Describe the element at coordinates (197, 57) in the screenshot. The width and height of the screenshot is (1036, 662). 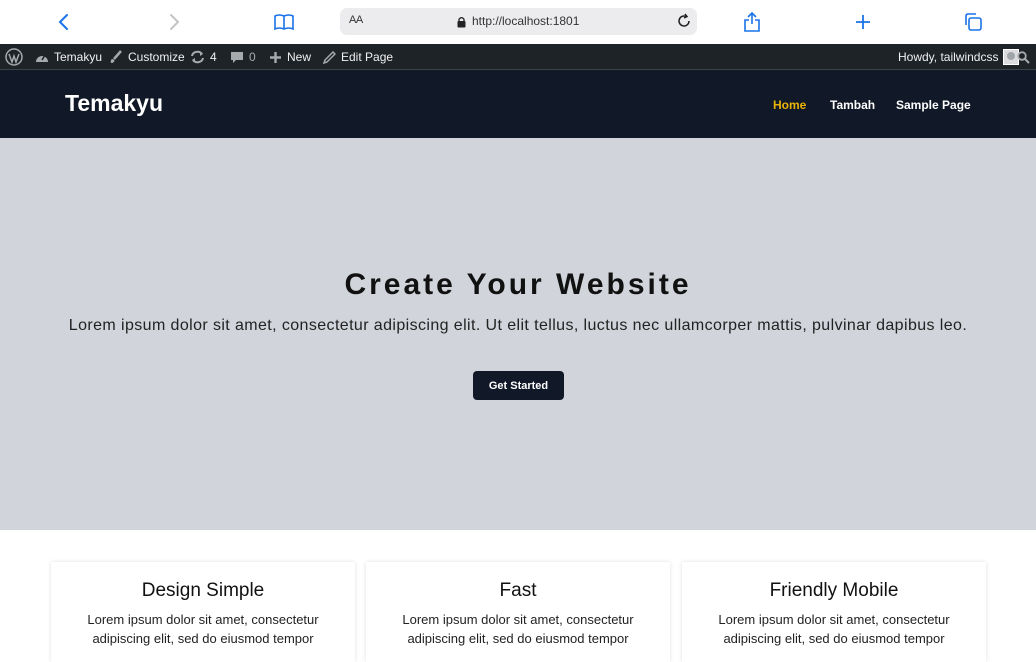
I see `updates-icon` at that location.